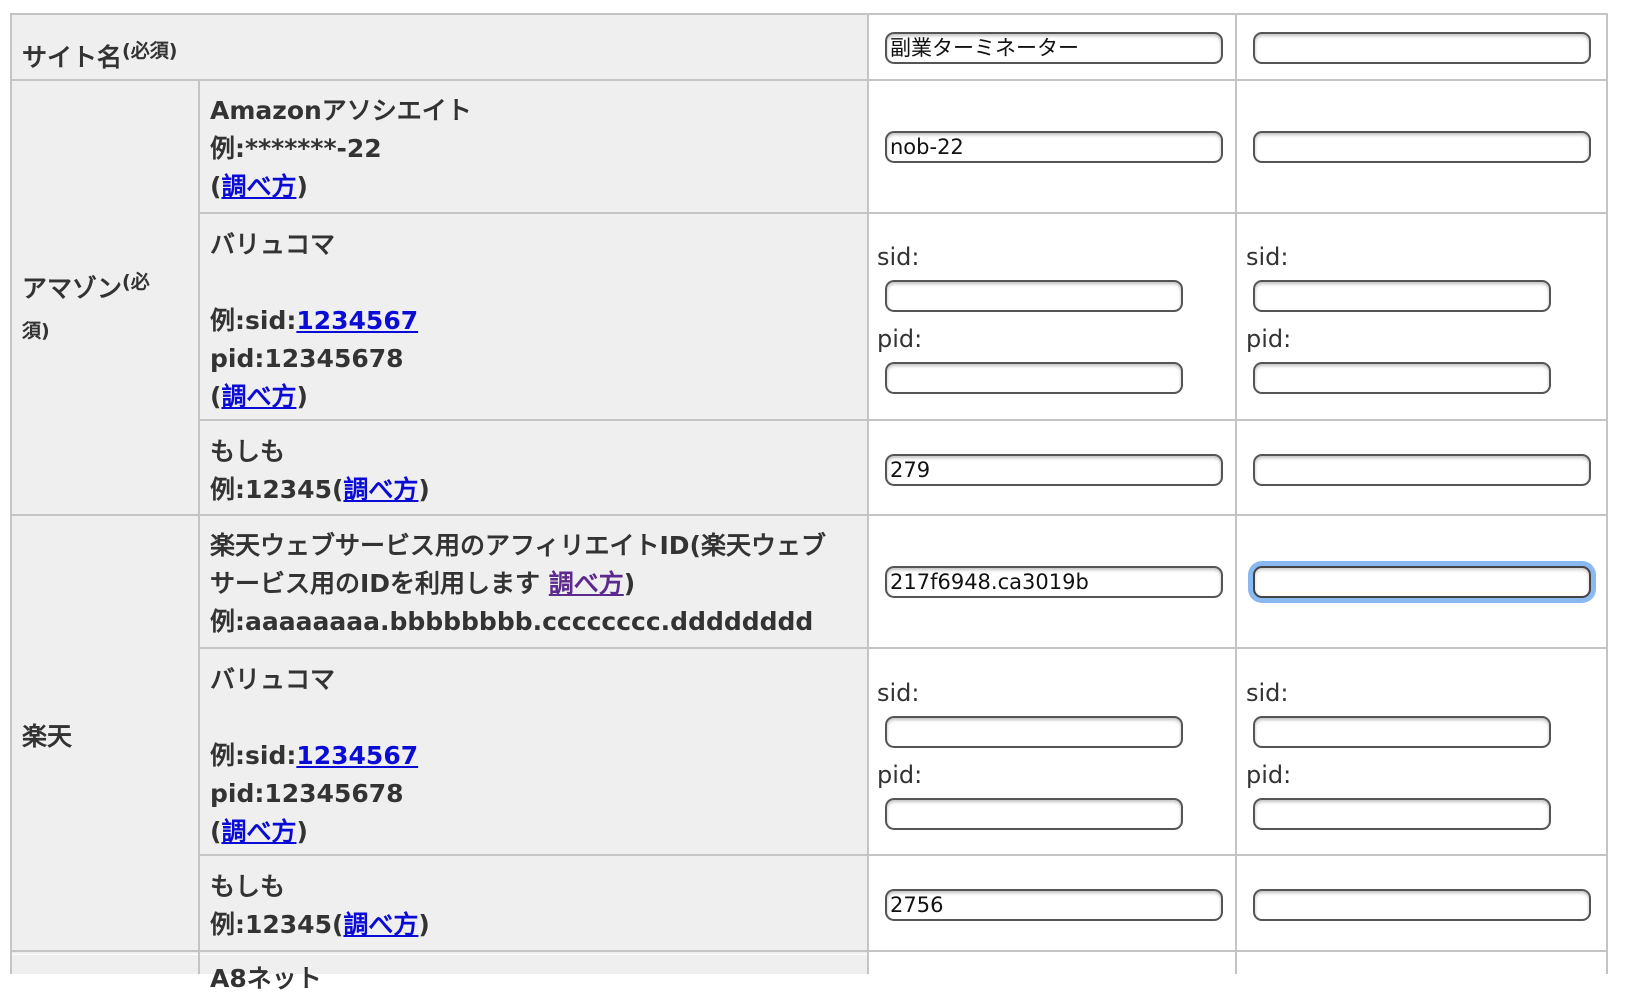  I want to click on webservice-title-line1: 楽天ウェブサービス用のアフィリエイトID(楽天ウェブ, so click(518, 545).